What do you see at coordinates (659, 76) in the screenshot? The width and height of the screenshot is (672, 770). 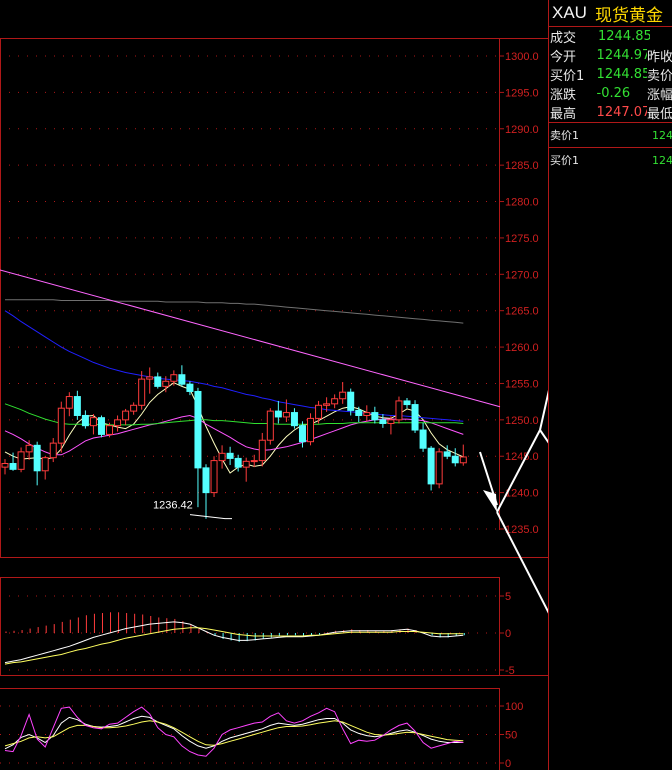 I see `quote-label-secondary: 卖价` at bounding box center [659, 76].